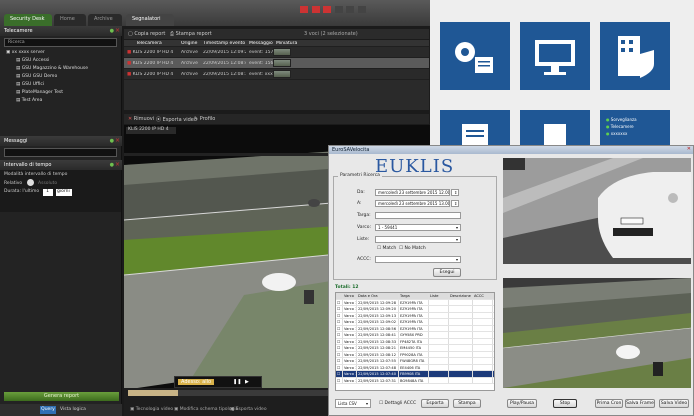 Image resolution: width=694 pixels, height=416 pixels. What do you see at coordinates (412, 203) in the screenshot?
I see `a-date-field: mercoledì 23 settembre 2015 13.00.00` at bounding box center [412, 203].